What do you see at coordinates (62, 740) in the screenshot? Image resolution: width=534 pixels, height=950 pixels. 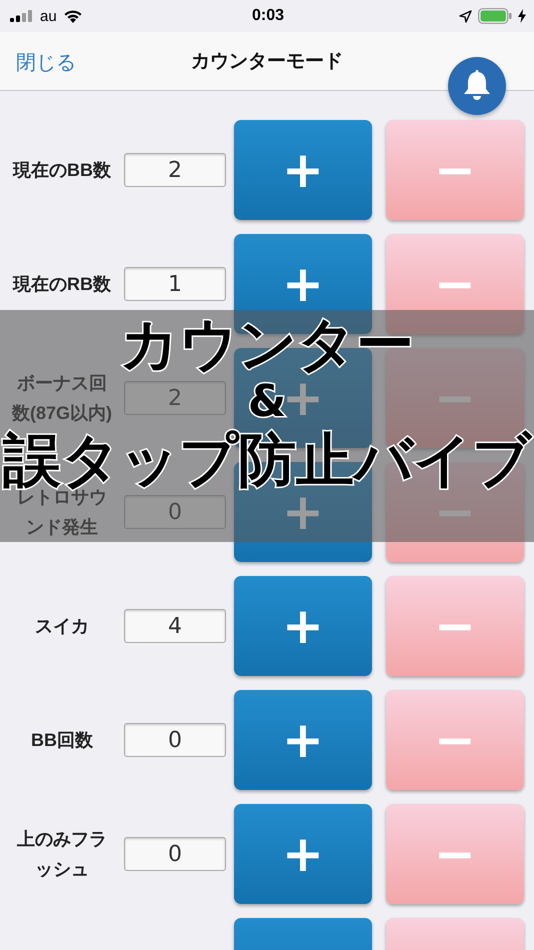 I see `counter-label: BB回数` at bounding box center [62, 740].